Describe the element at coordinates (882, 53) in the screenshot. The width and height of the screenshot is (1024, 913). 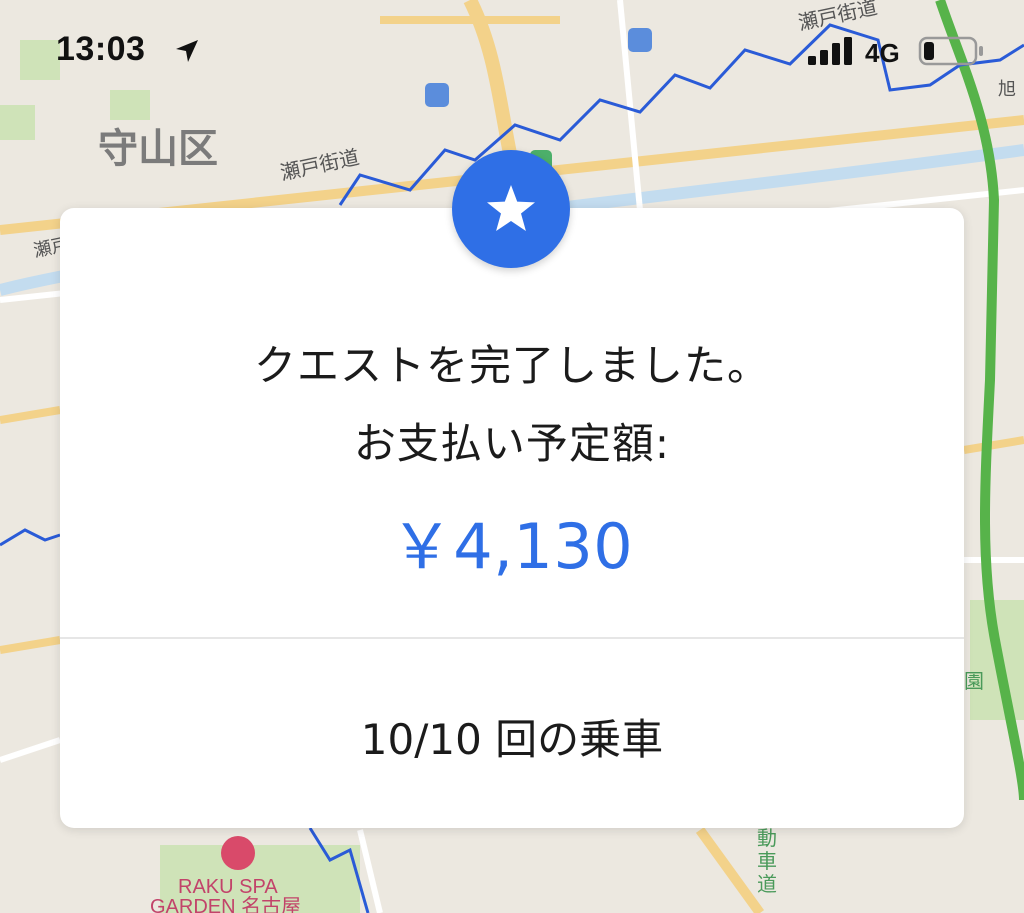
I see `network-type-label: 4G` at that location.